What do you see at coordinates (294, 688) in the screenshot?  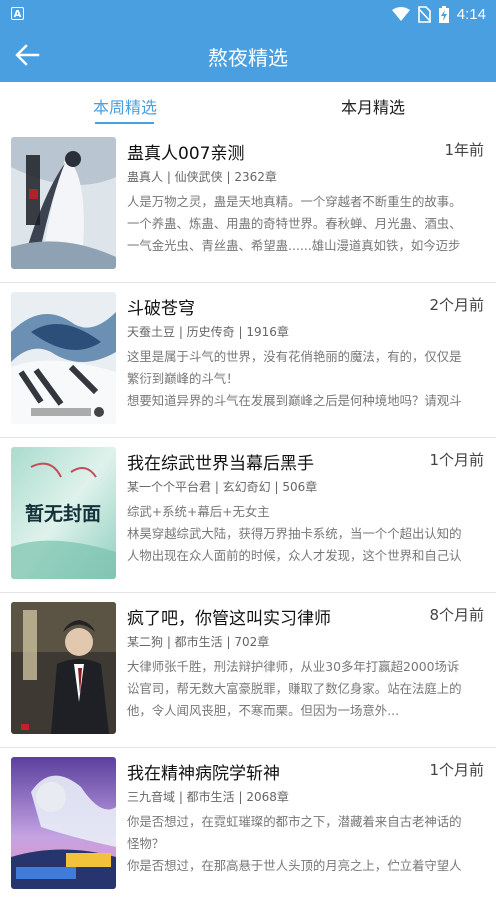 I see `book-description-line: 讼官司，帮无数大富豪脱罪，赚取了数亿身家。站在法庭上的` at bounding box center [294, 688].